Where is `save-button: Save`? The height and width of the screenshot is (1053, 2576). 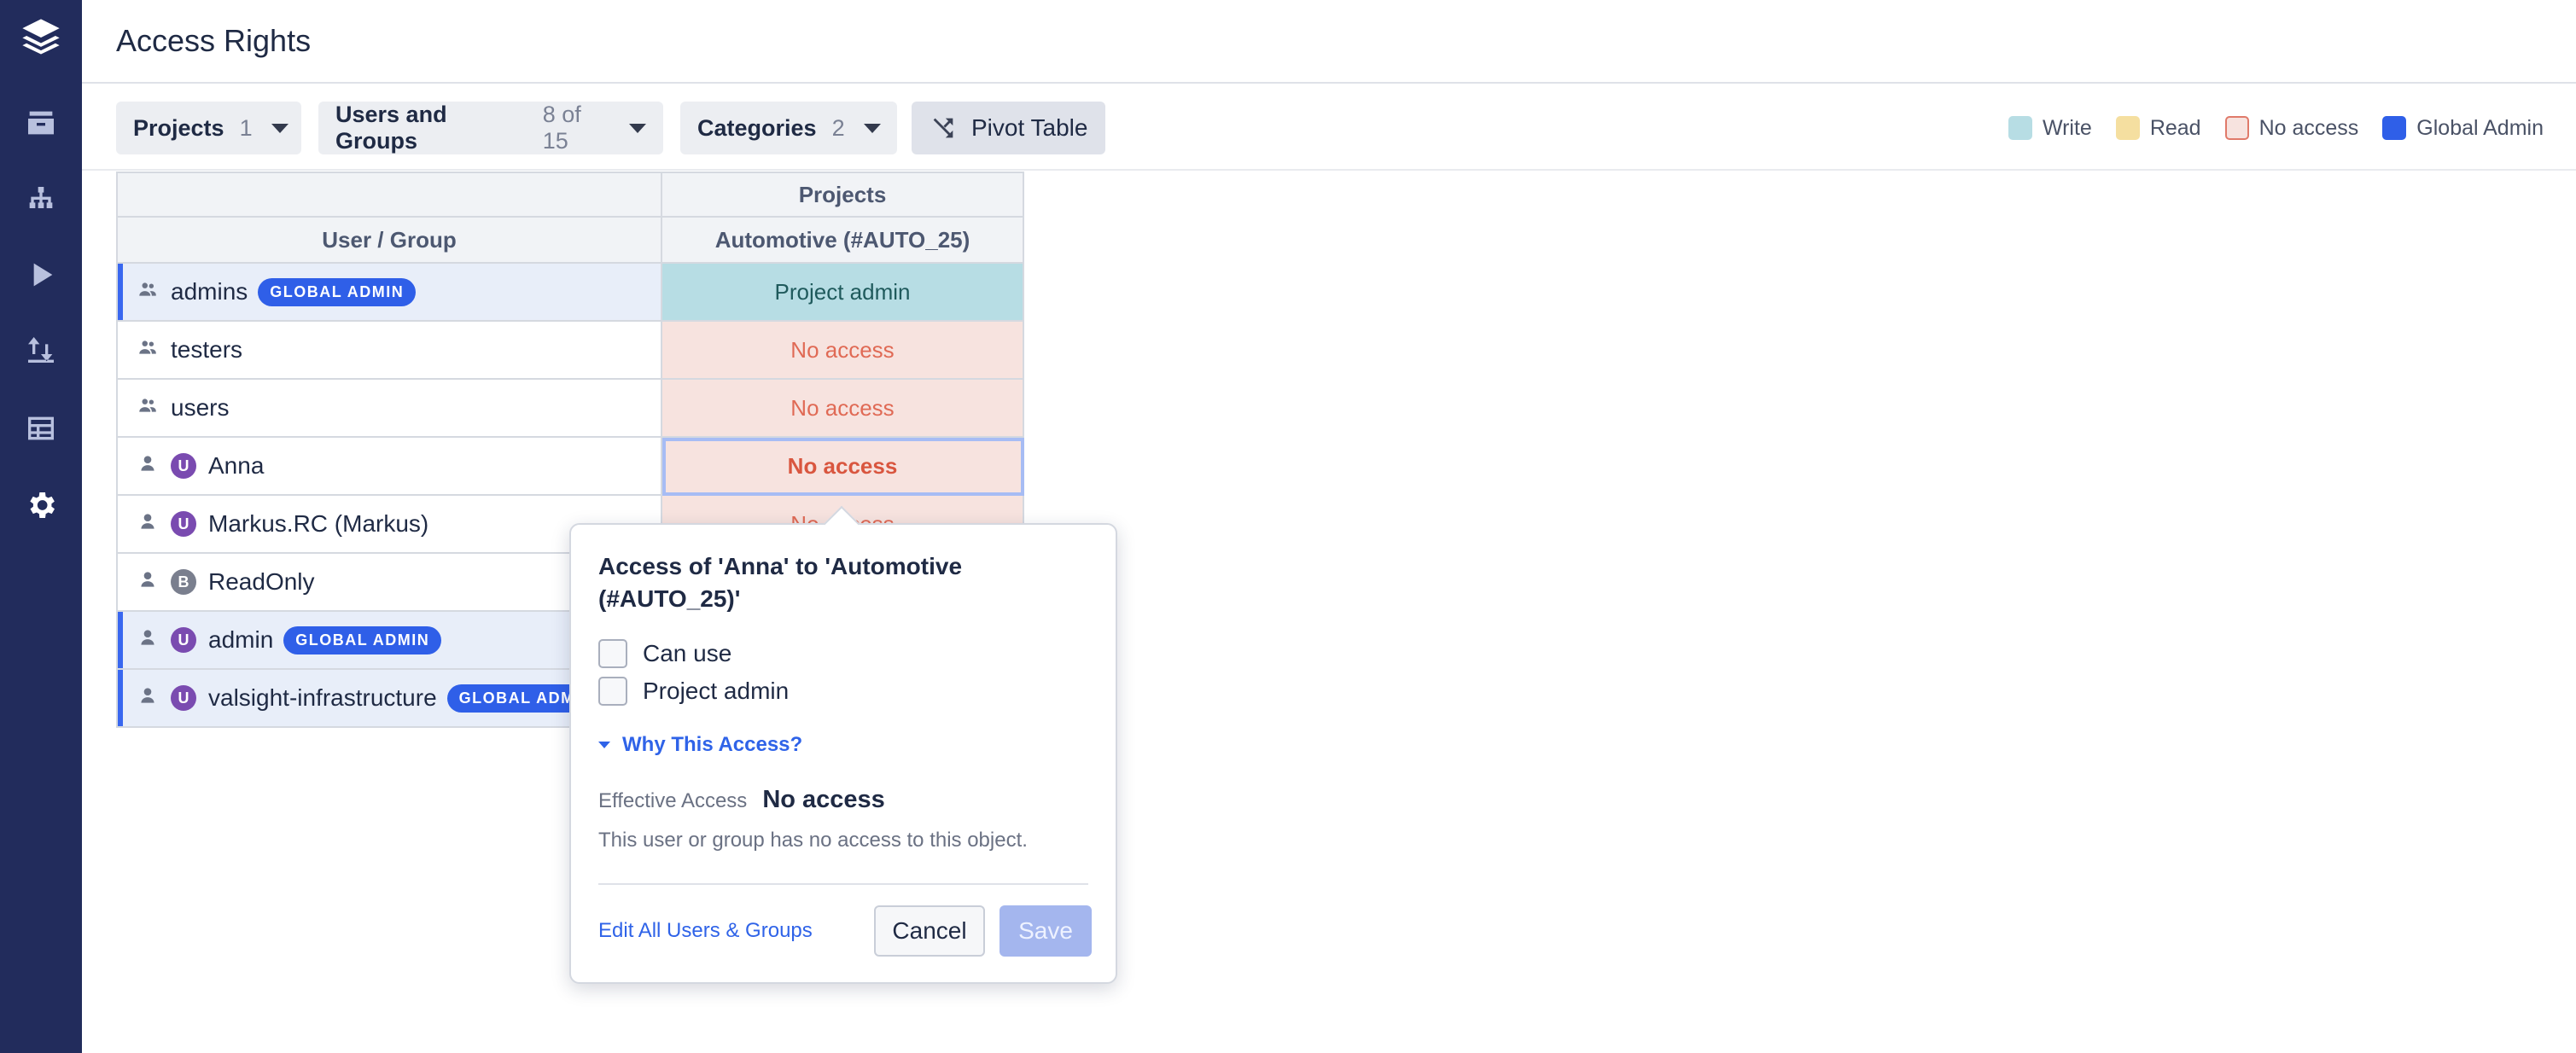
save-button: Save is located at coordinates (1046, 931).